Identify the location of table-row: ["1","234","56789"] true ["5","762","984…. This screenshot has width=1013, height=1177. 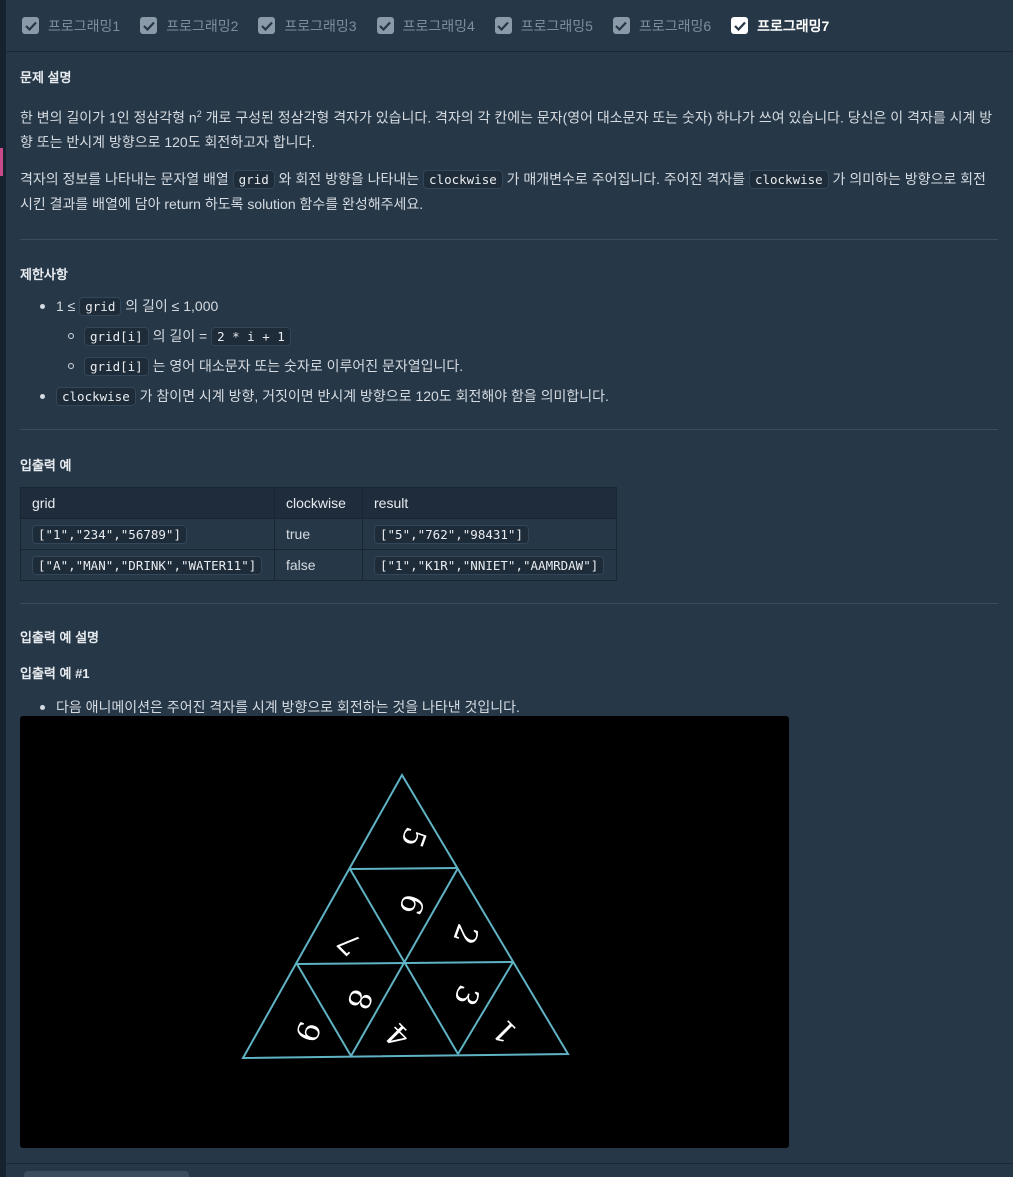
(318, 533).